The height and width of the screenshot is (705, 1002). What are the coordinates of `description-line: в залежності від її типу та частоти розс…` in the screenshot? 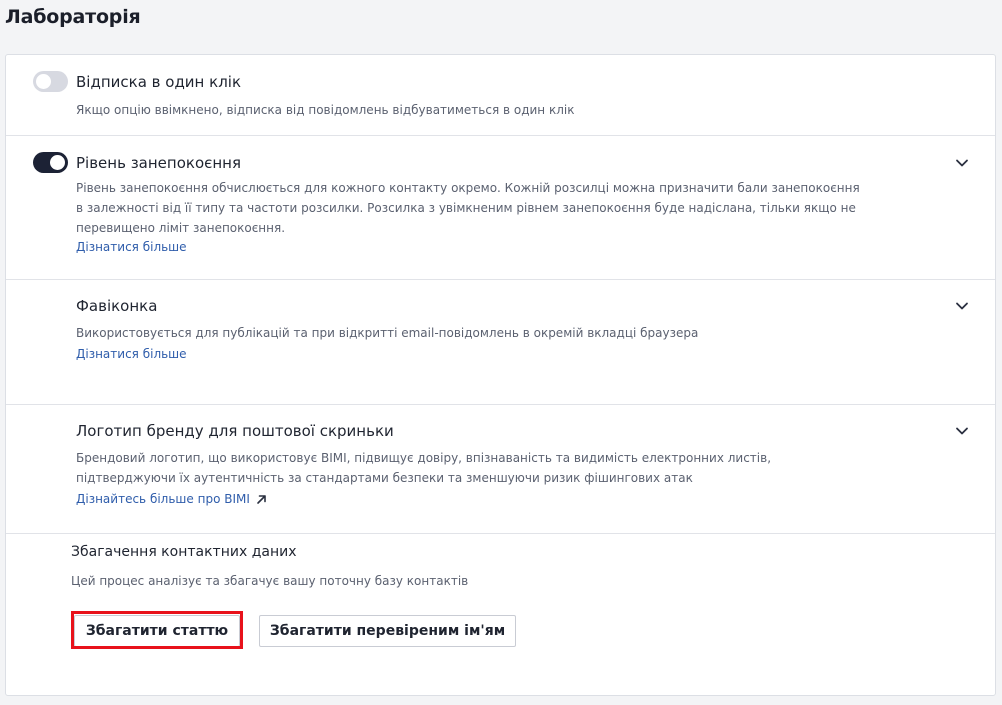 It's located at (466, 208).